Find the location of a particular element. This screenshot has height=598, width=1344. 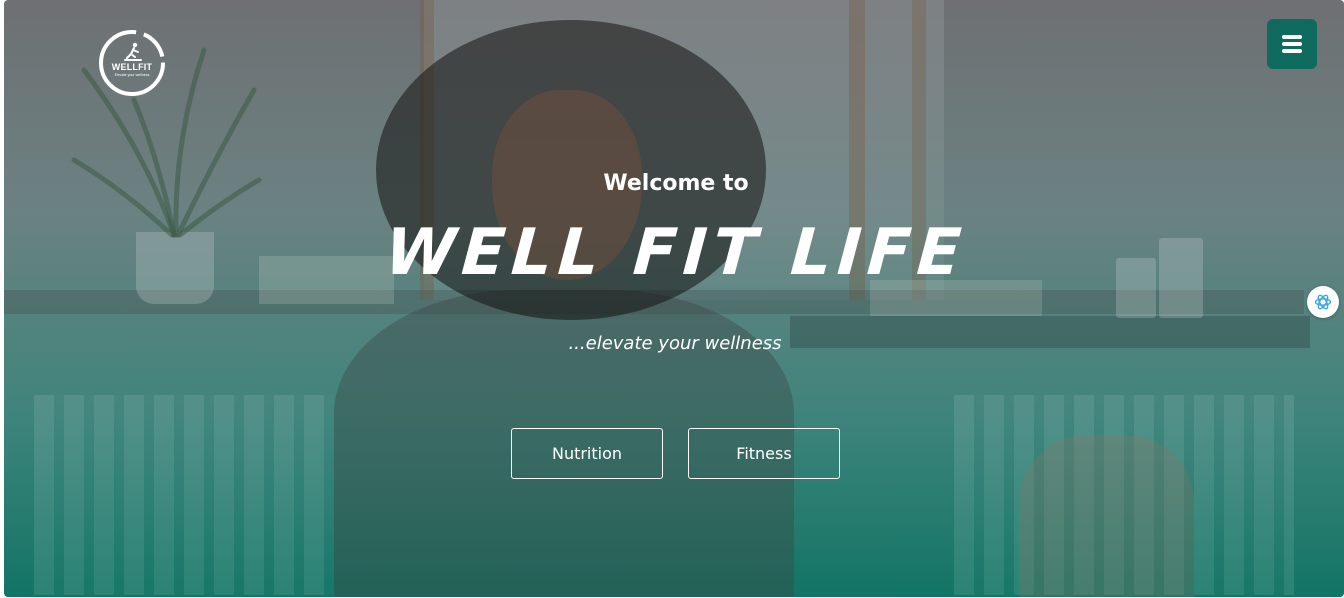

ai-assistant-icon is located at coordinates (1323, 302).